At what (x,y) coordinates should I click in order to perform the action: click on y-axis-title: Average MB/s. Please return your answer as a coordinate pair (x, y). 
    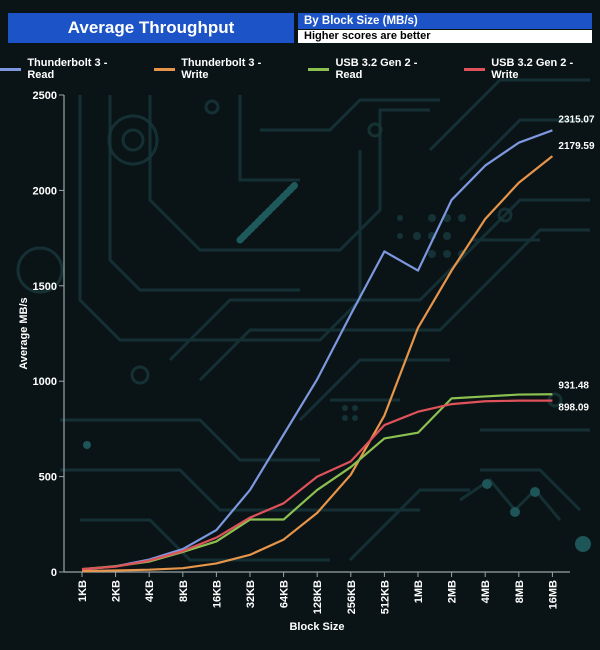
    Looking at the image, I should click on (24, 333).